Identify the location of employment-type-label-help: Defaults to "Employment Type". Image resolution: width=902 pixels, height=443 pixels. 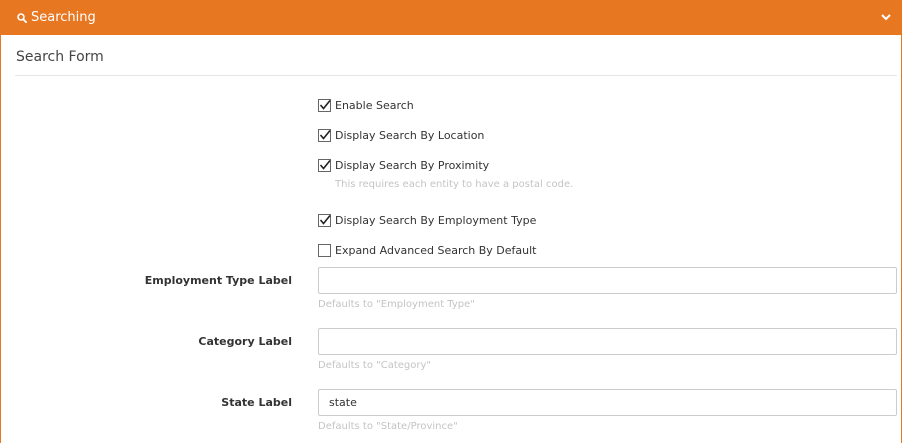
(396, 304).